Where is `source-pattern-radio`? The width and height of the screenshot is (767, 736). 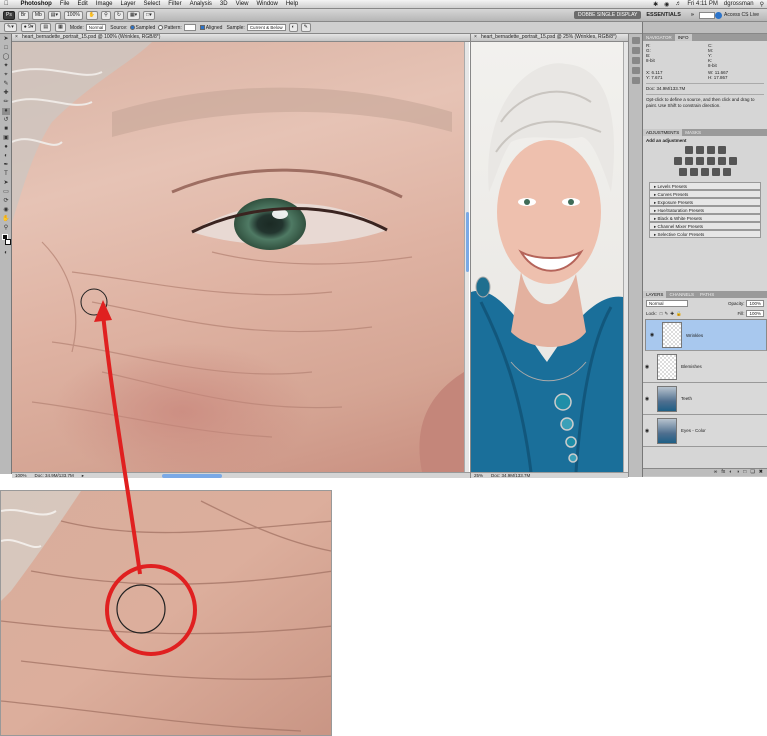
source-pattern-radio is located at coordinates (161, 27).